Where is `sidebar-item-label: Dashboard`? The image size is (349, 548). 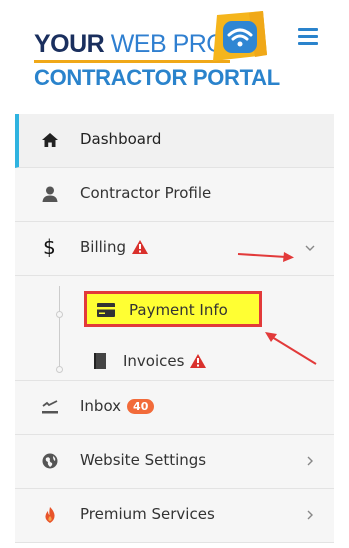
sidebar-item-label: Dashboard is located at coordinates (121, 139).